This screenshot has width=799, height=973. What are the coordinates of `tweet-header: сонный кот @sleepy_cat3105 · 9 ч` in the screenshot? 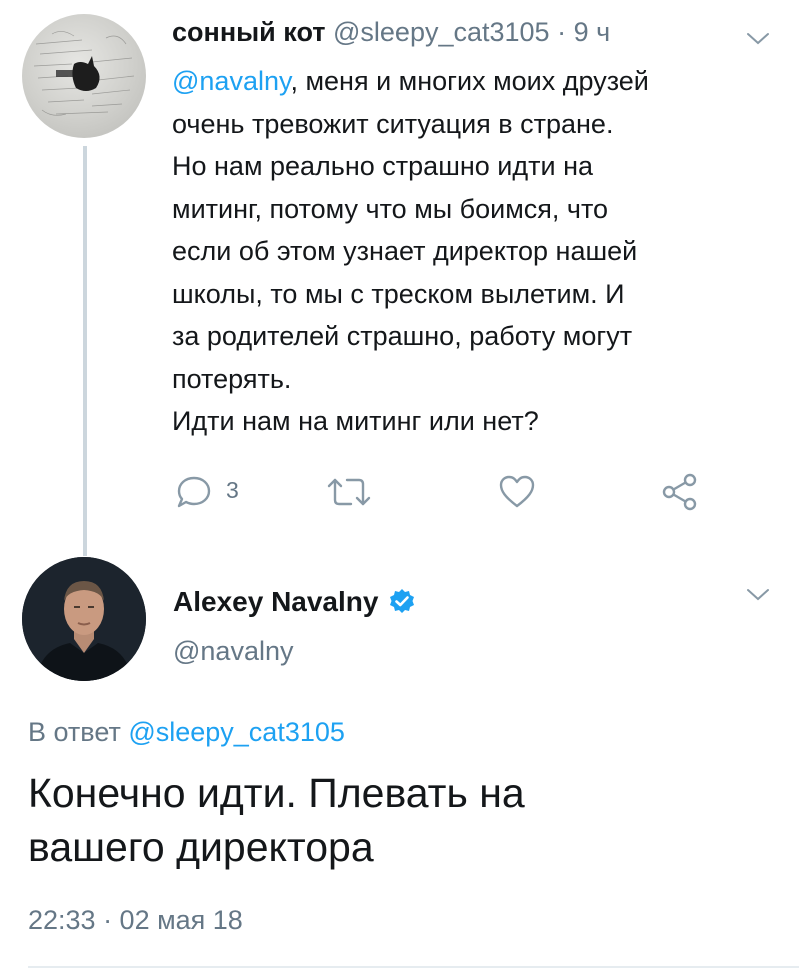 It's located at (391, 32).